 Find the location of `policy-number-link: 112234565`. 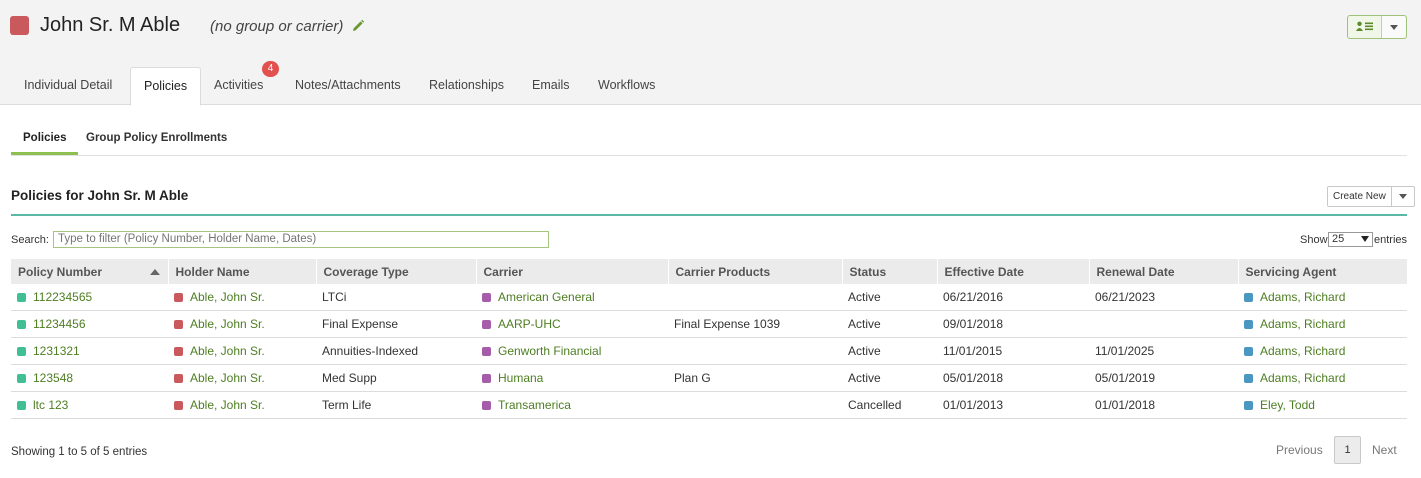

policy-number-link: 112234565 is located at coordinates (62, 297).